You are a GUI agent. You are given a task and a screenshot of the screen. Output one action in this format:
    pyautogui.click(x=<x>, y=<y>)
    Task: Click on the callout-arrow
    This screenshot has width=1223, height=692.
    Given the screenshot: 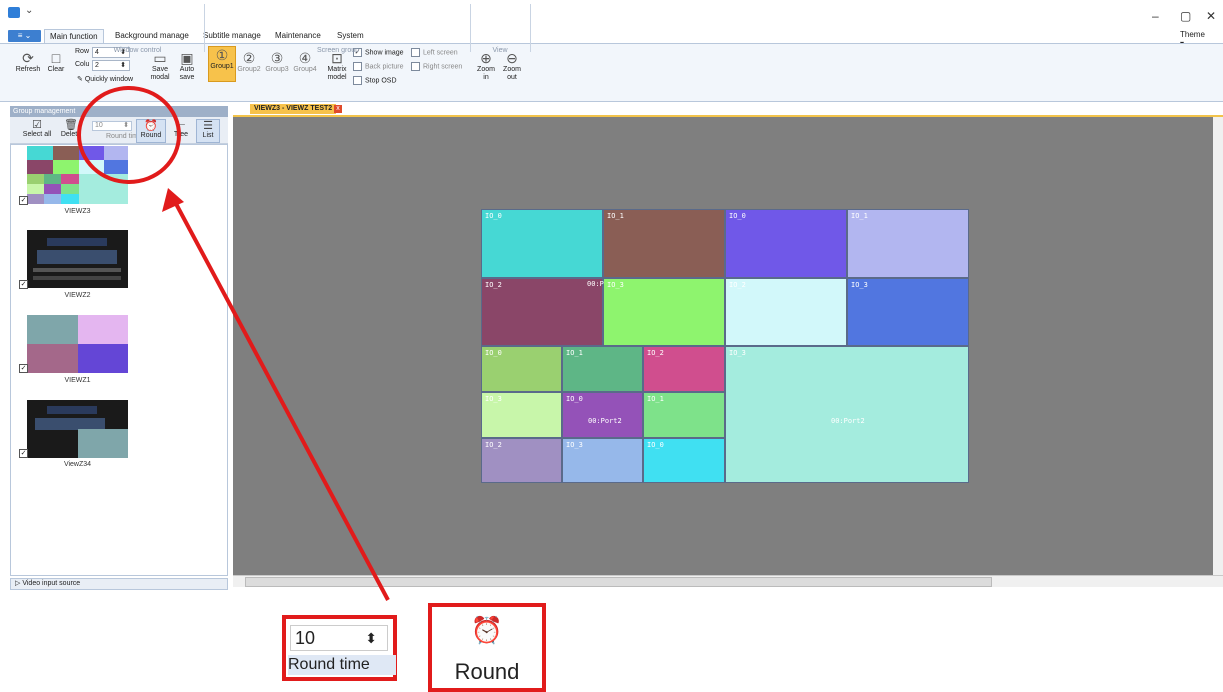 What is the action you would take?
    pyautogui.click(x=276, y=394)
    